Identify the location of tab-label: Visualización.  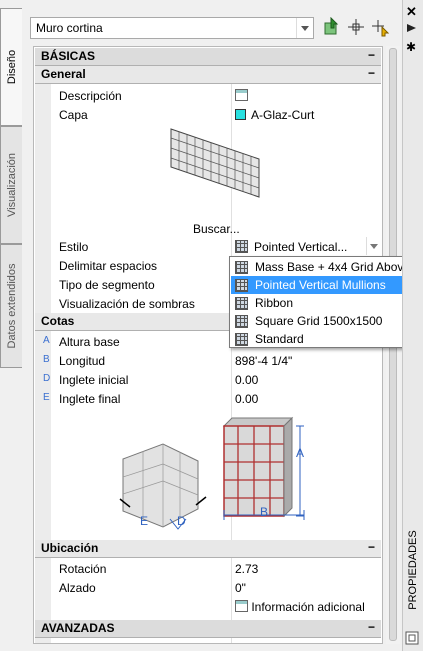
(11, 185).